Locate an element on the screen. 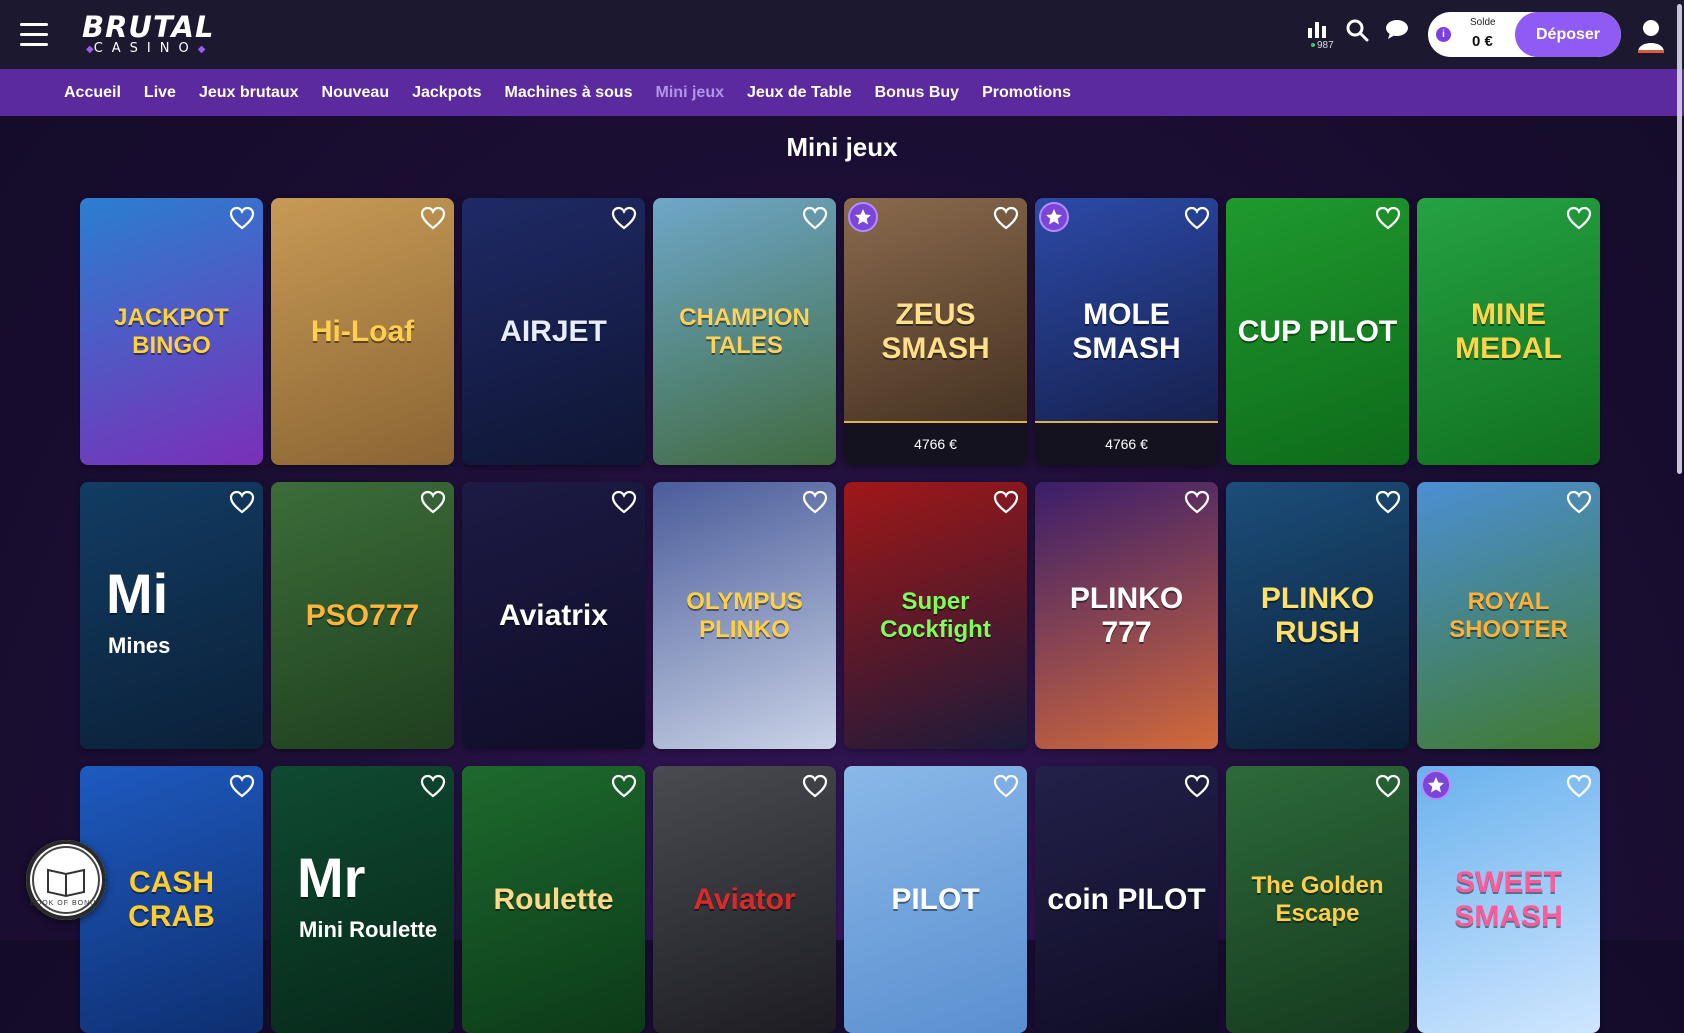 This screenshot has width=1684, height=1033. chat-icon is located at coordinates (1400, 35).